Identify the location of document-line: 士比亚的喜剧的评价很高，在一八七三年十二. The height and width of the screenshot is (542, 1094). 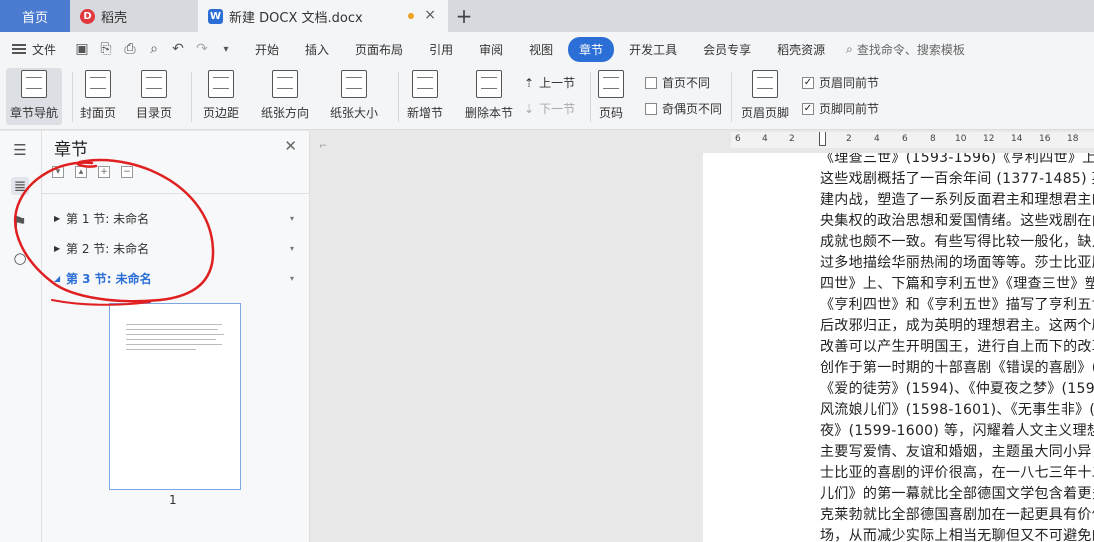
(957, 473).